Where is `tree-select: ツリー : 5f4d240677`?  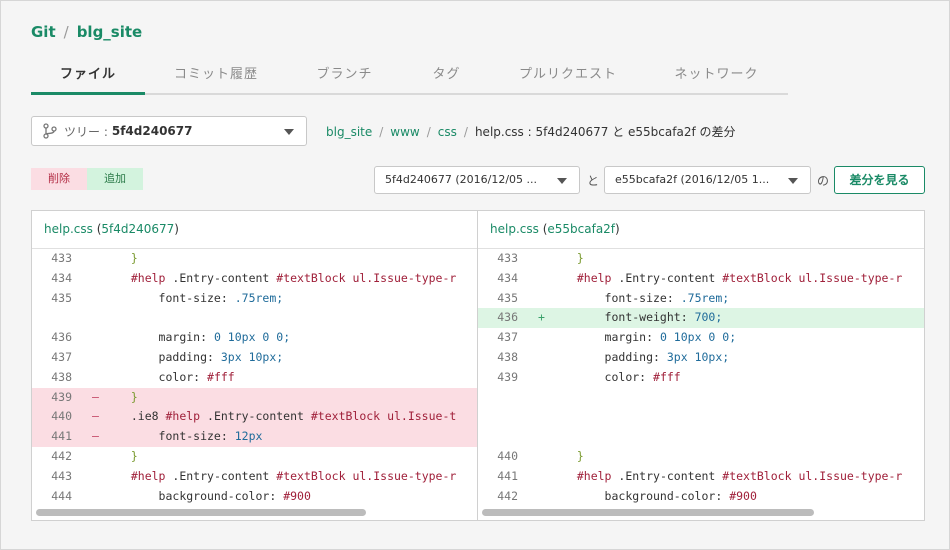 tree-select: ツリー : 5f4d240677 is located at coordinates (169, 131).